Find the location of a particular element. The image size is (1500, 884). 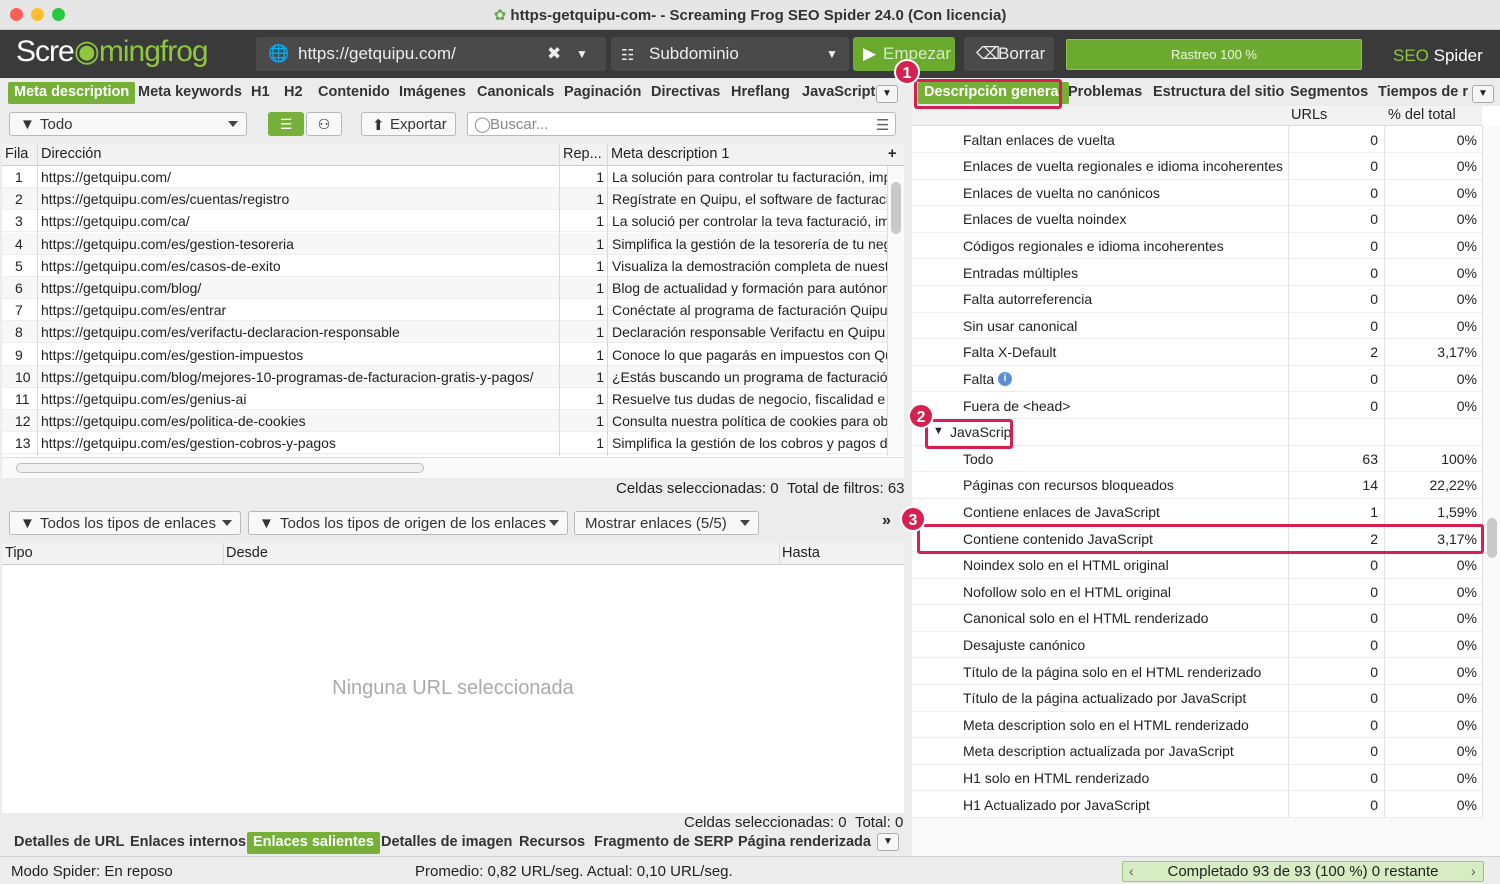

overview-row: Entradas múltiples 0 0% is located at coordinates (1197, 273).